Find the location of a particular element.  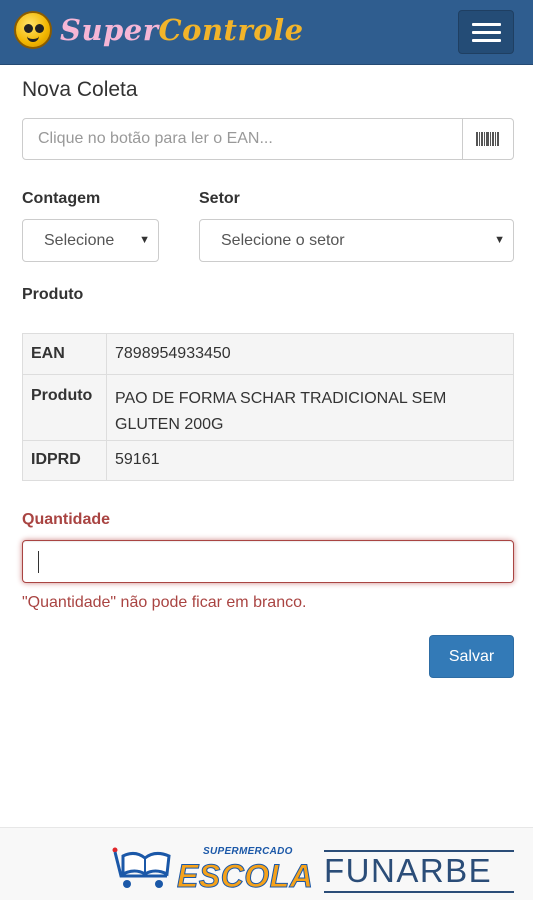

contagem-label: Contagem is located at coordinates (61, 198).